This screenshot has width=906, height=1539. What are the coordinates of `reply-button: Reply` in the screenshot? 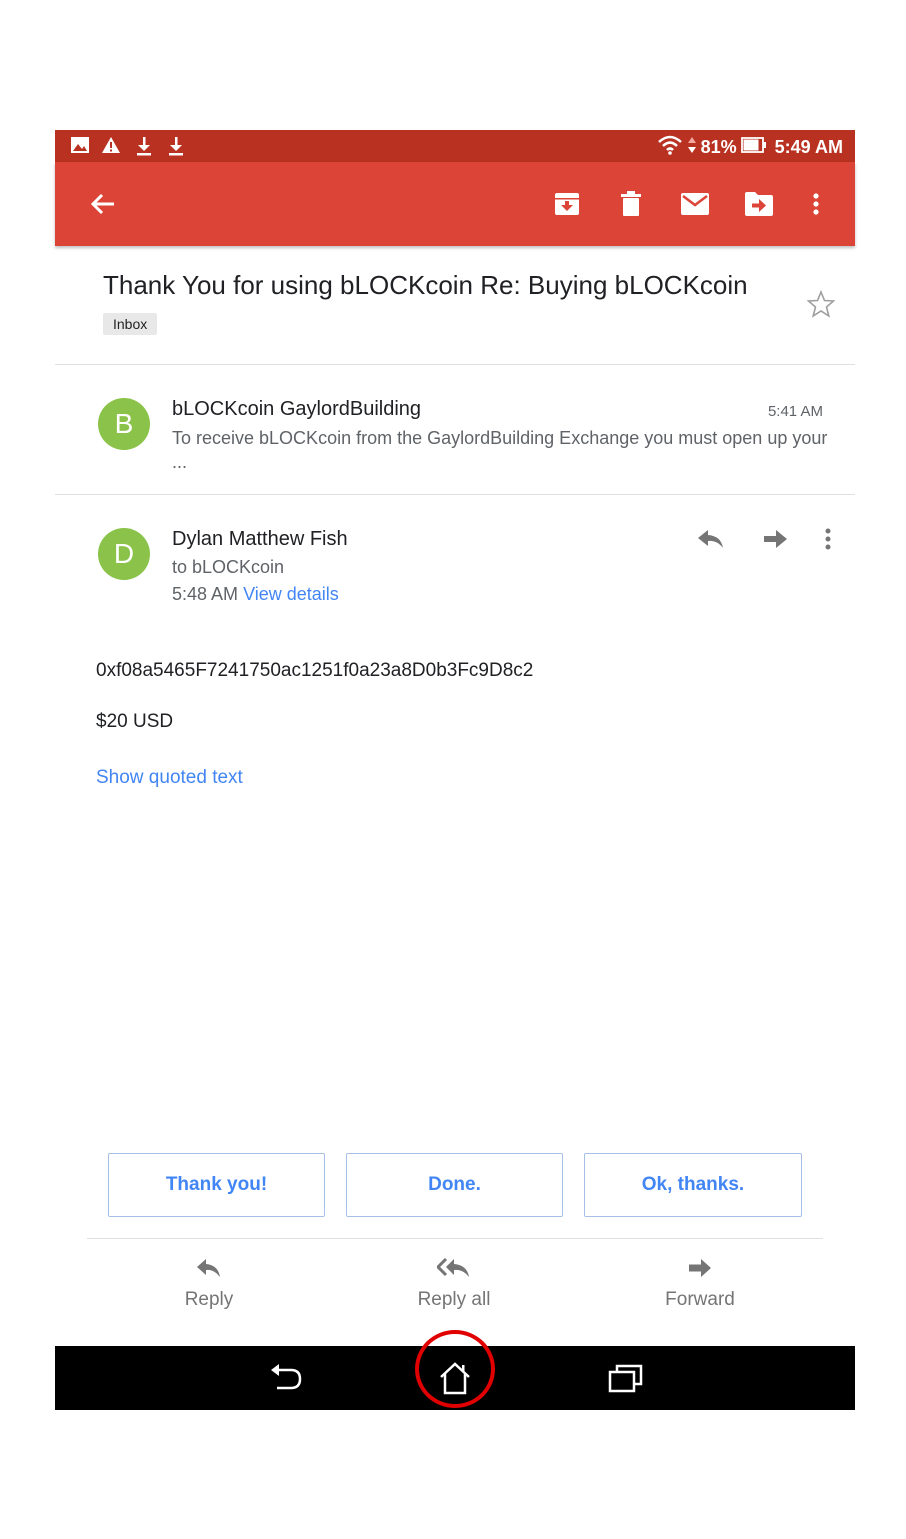 It's located at (209, 1284).